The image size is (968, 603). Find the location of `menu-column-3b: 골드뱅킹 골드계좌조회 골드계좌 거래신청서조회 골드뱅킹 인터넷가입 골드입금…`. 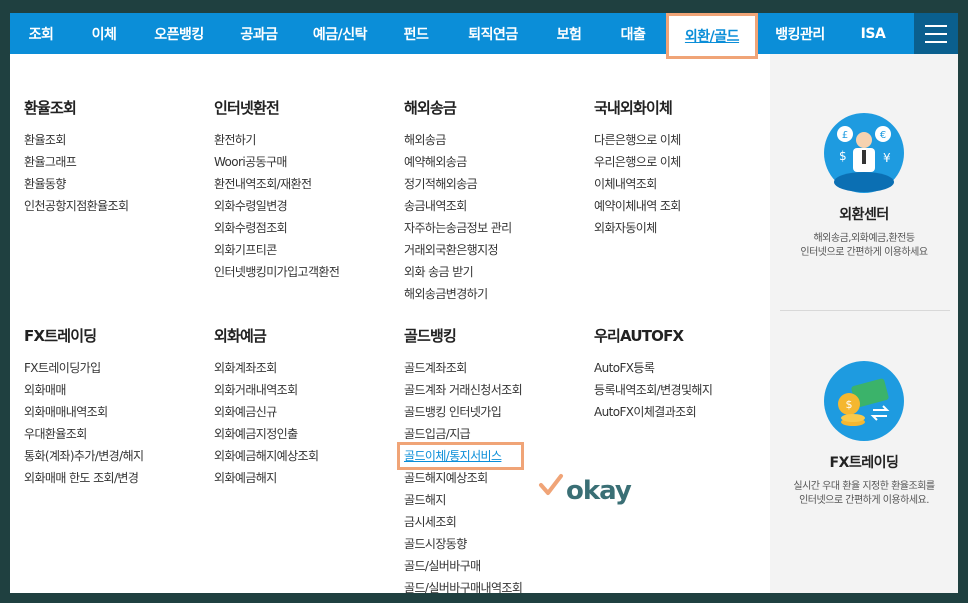

menu-column-3b: 골드뱅킹 골드계좌조회 골드계좌 거래신청서조회 골드뱅킹 인터넷가입 골드입금… is located at coordinates (492, 459).